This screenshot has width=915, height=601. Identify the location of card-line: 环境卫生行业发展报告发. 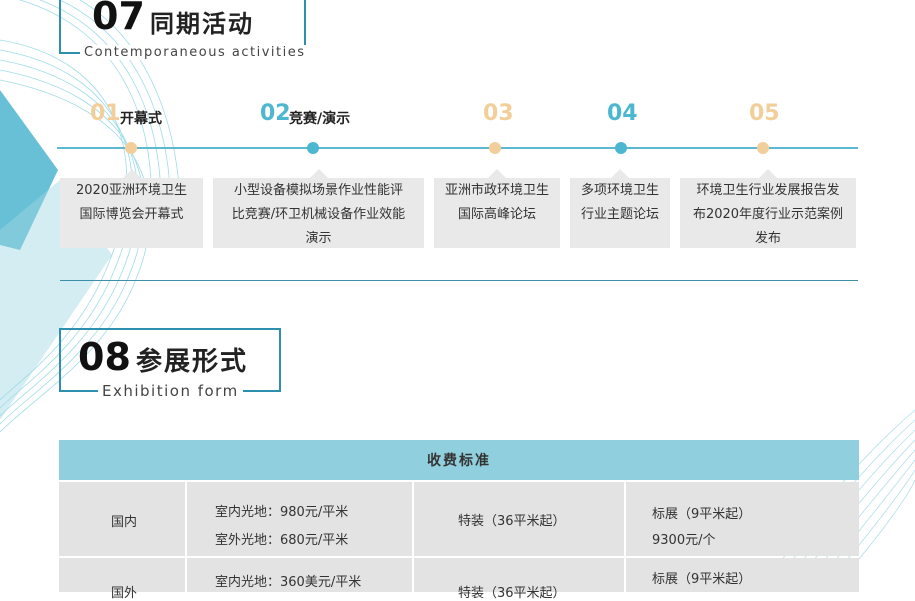
(768, 190).